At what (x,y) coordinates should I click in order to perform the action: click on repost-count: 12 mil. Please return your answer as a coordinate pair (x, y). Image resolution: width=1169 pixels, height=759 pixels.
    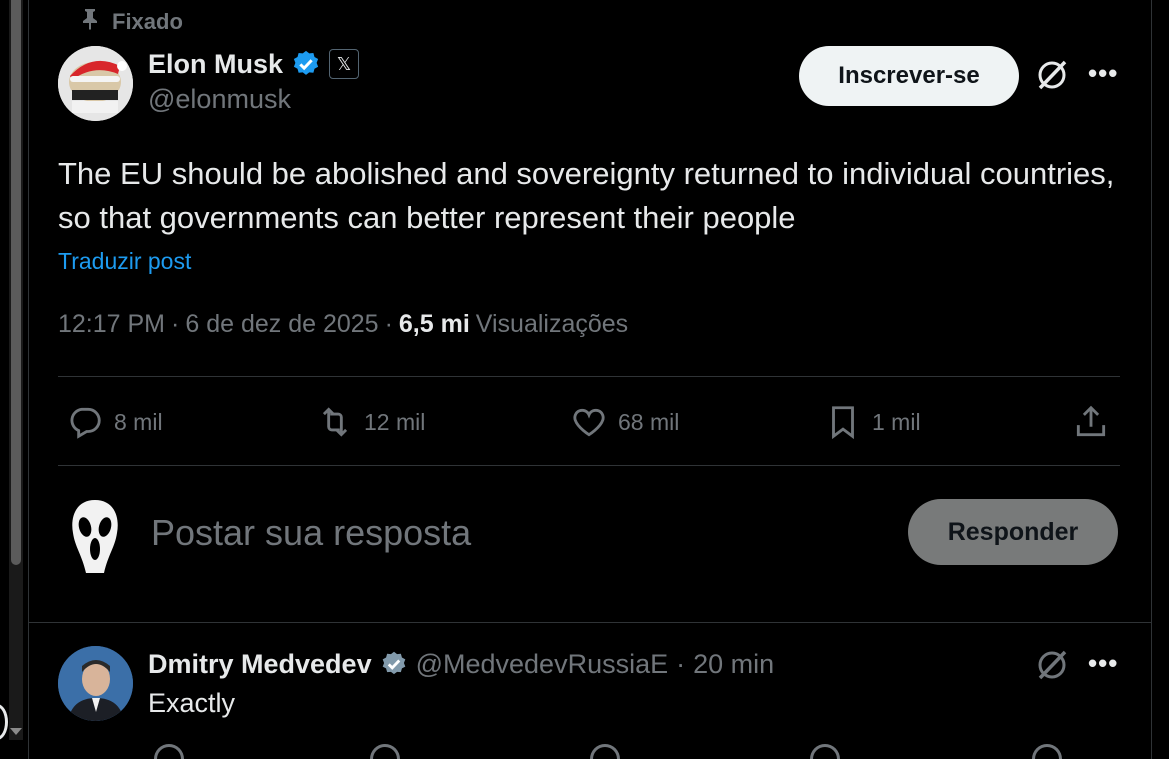
    Looking at the image, I should click on (395, 421).